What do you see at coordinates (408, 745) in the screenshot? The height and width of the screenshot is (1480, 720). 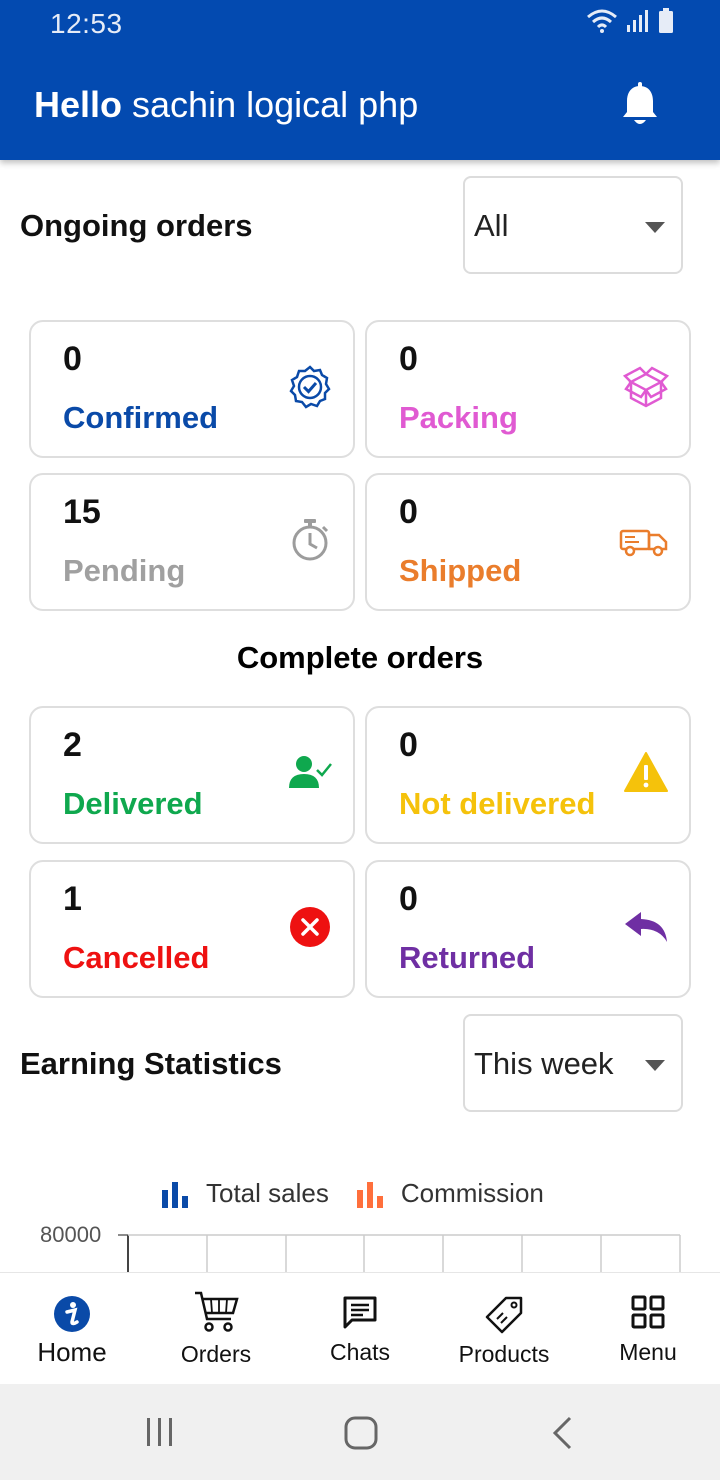 I see `not-delivered-count: 0` at bounding box center [408, 745].